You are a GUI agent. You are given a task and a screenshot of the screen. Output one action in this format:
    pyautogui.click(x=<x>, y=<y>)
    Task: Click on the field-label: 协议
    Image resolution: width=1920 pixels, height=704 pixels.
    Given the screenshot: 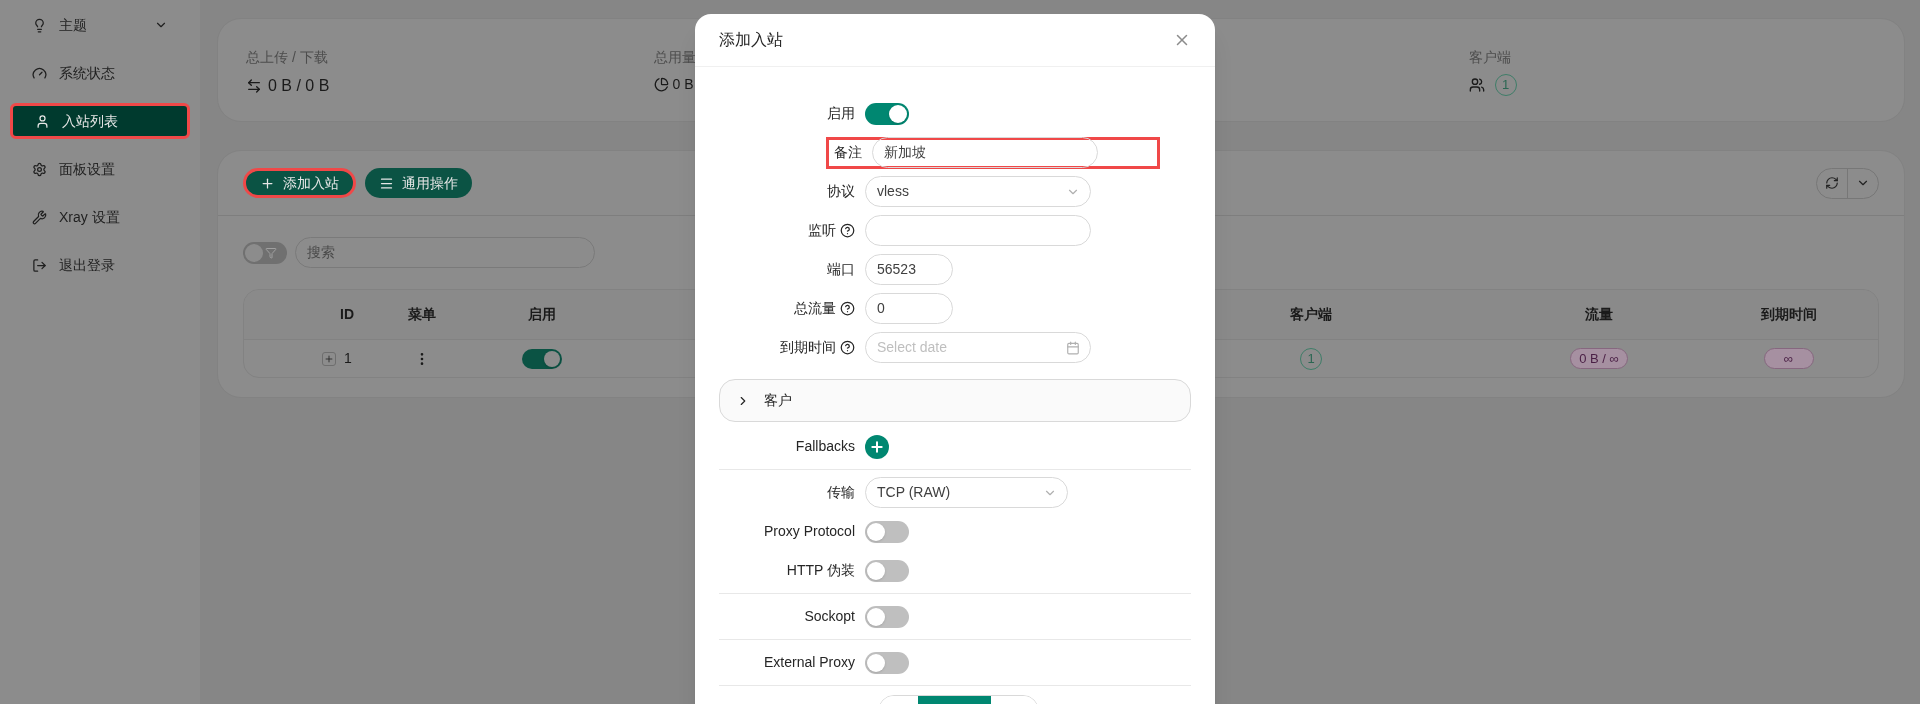 What is the action you would take?
    pyautogui.click(x=841, y=191)
    